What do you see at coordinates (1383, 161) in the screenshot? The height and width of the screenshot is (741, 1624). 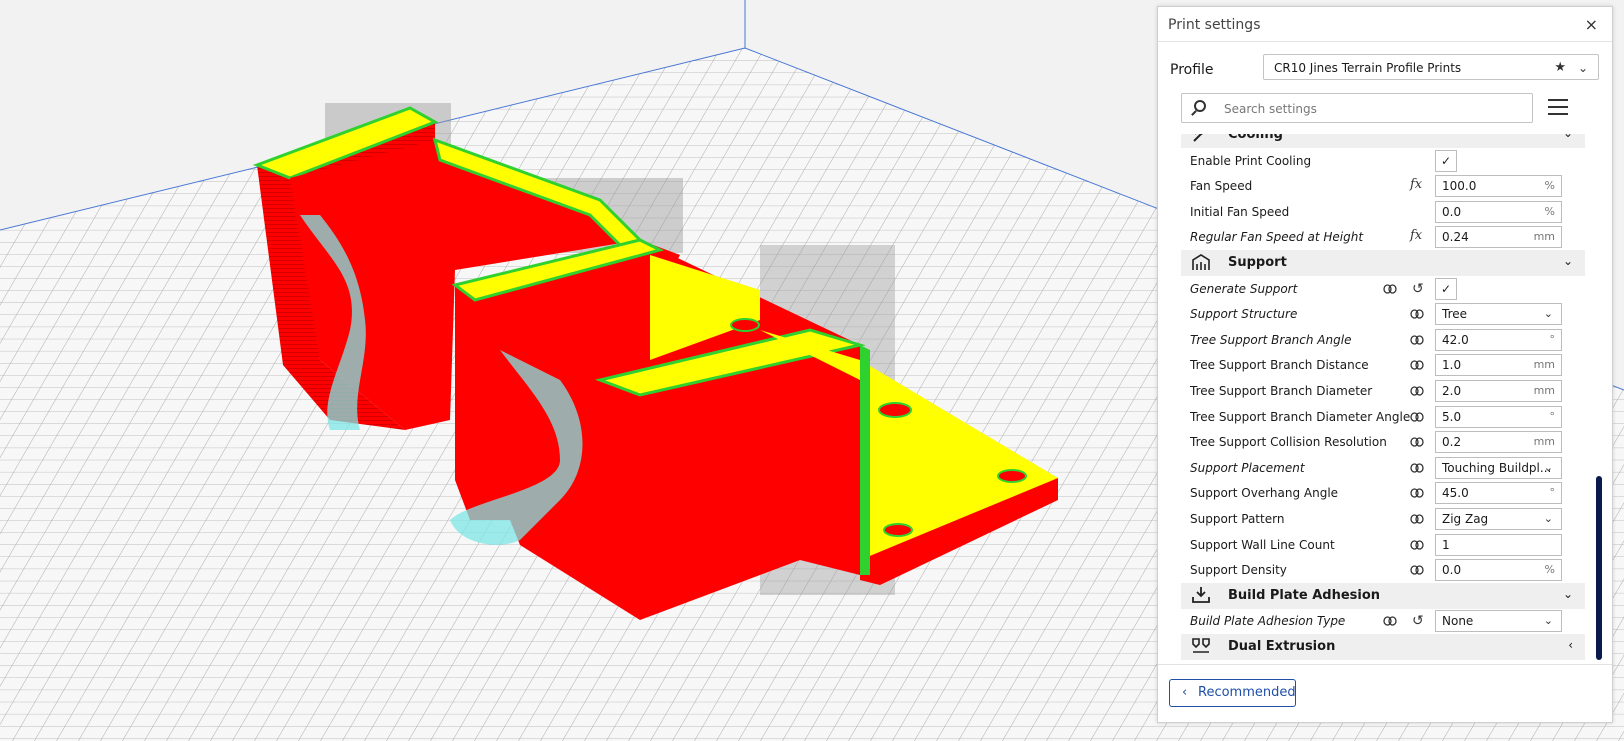 I see `setting-row: Enable Print Cooling ✓` at bounding box center [1383, 161].